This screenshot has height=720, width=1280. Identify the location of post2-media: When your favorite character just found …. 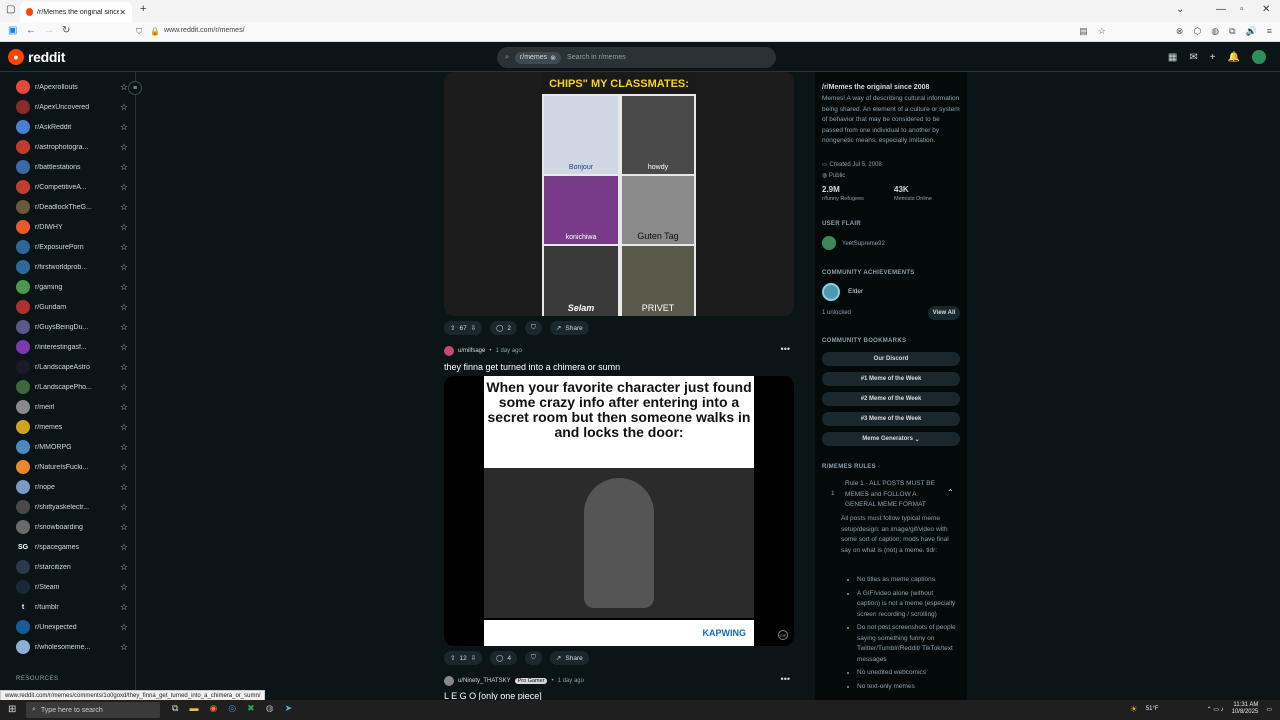
(619, 511).